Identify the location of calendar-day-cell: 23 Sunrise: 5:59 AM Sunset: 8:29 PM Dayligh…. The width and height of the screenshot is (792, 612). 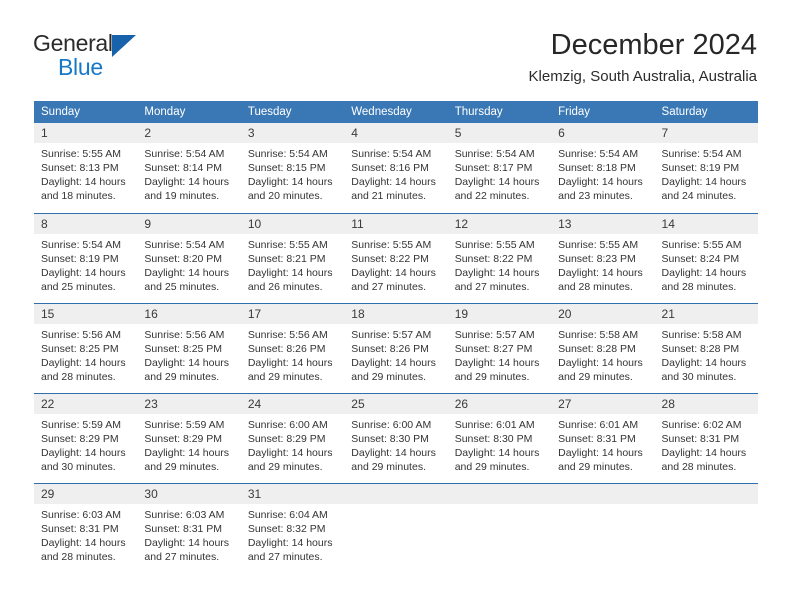
(189, 437).